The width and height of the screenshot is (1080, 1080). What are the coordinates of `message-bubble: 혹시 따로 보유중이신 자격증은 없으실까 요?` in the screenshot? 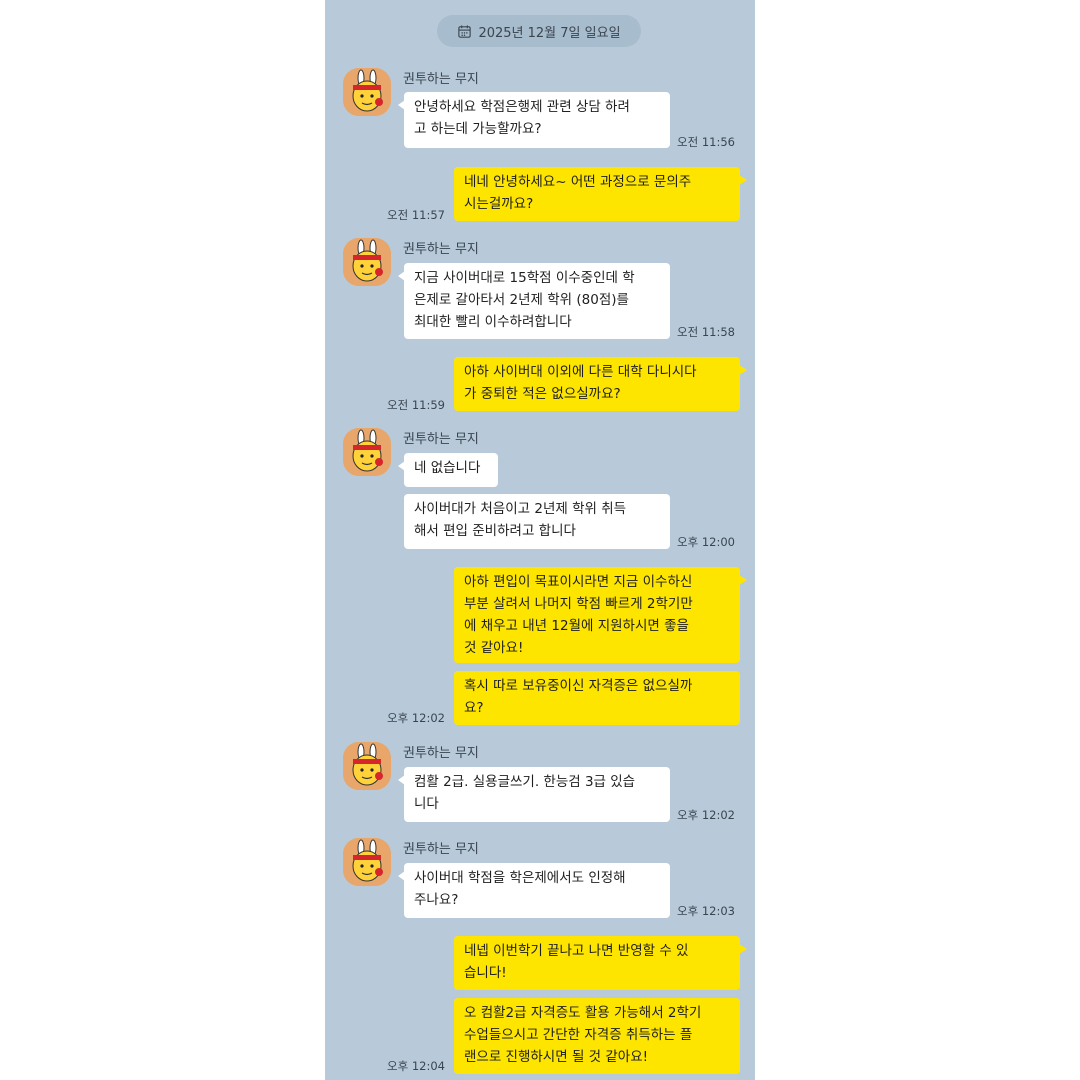 It's located at (597, 698).